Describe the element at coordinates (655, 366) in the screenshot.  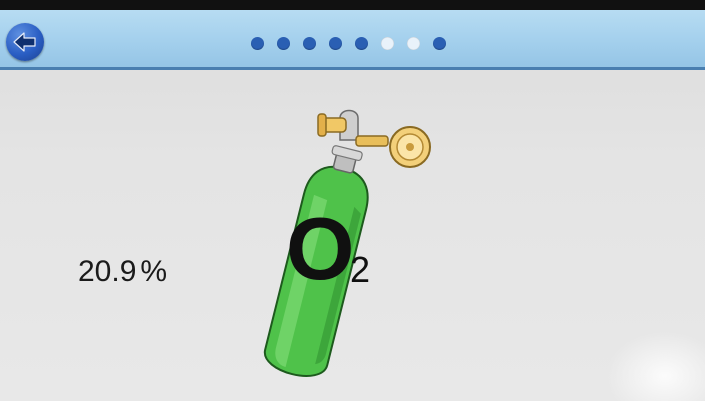
I see `screen-glare` at that location.